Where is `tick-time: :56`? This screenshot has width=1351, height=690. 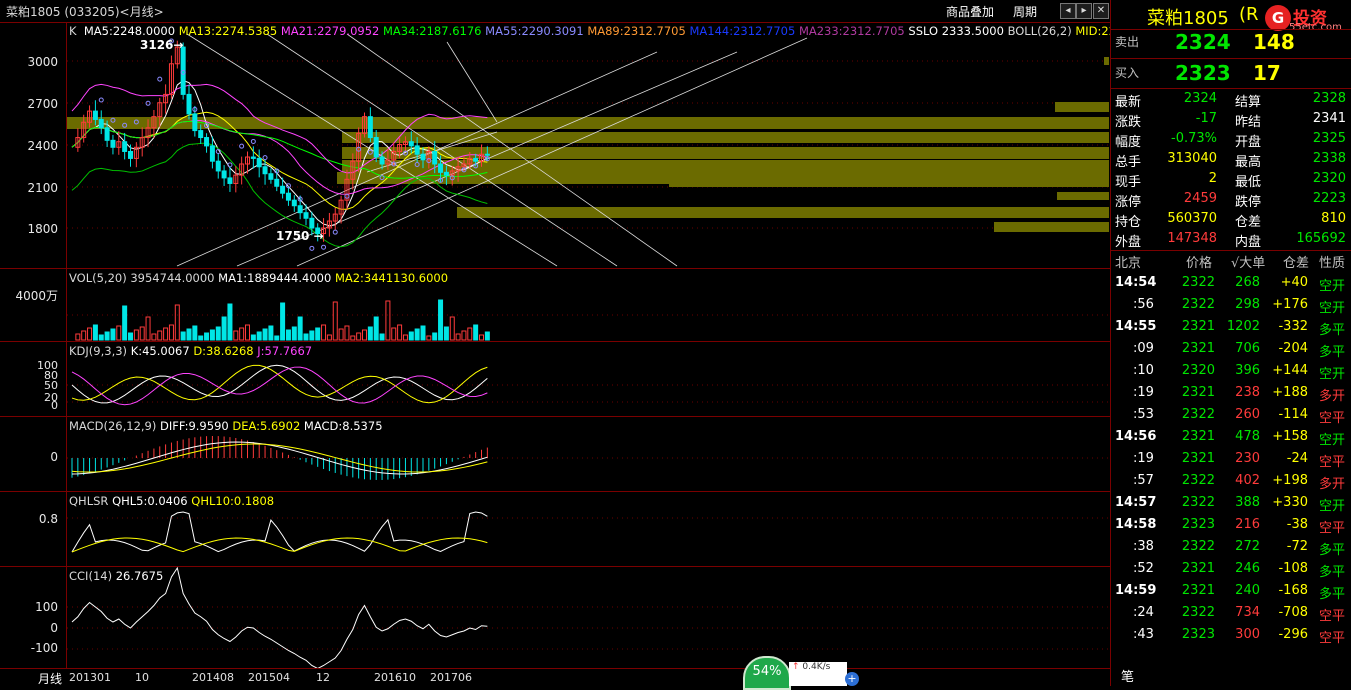 tick-time: :56 is located at coordinates (1143, 304).